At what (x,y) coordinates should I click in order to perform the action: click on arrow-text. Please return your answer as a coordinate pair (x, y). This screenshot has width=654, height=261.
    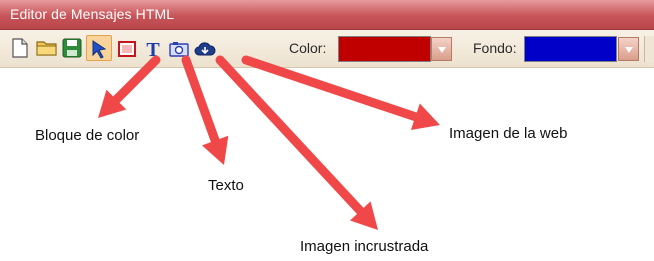
    Looking at the image, I should click on (205, 110).